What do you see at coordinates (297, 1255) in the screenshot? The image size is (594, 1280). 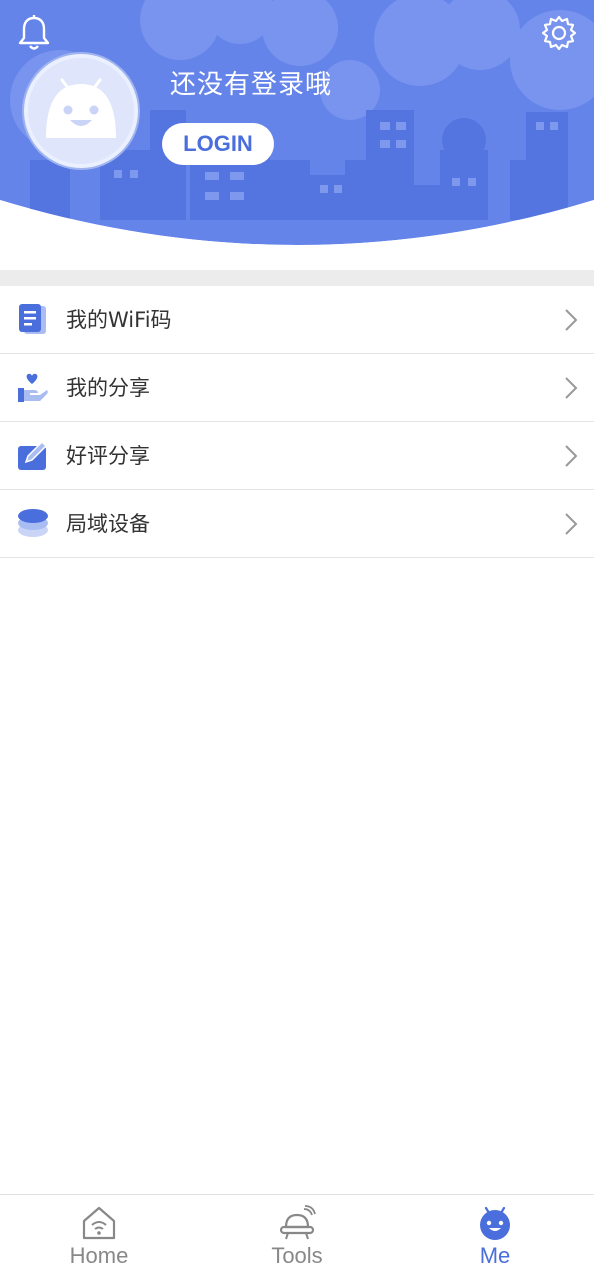 I see `nav-label: Tools` at bounding box center [297, 1255].